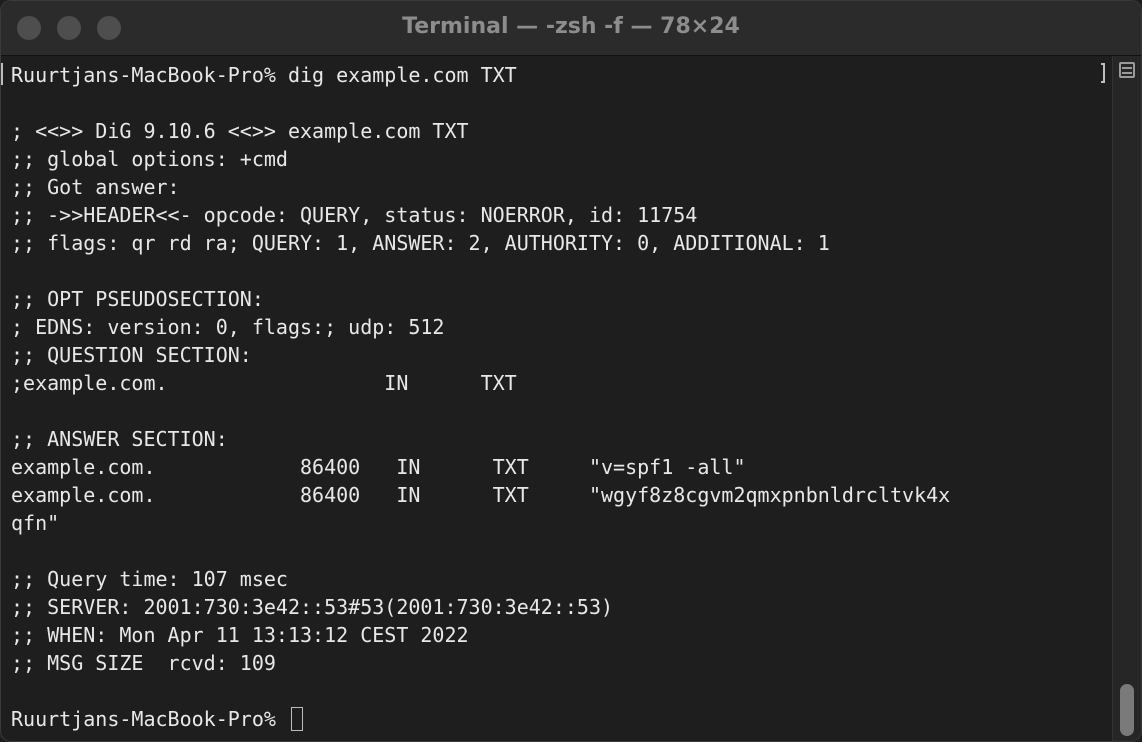 The image size is (1142, 742). What do you see at coordinates (296, 719) in the screenshot?
I see `text-cursor` at bounding box center [296, 719].